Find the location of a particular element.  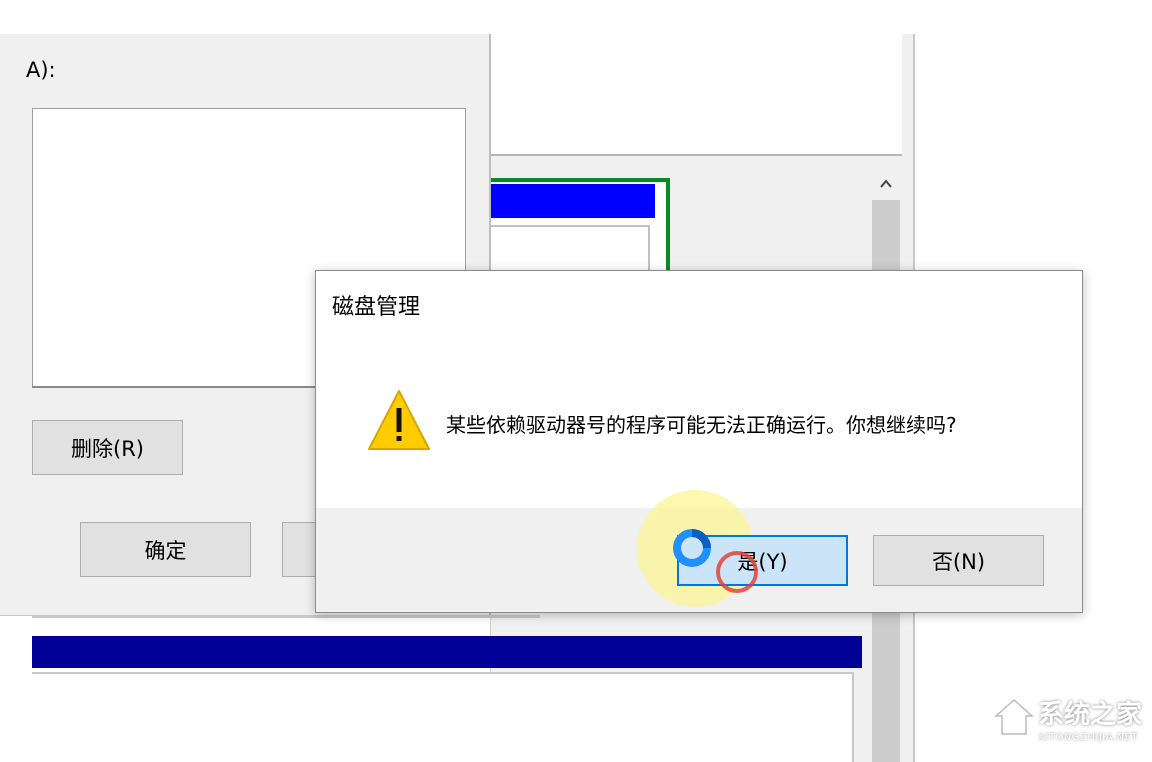

watermark-logo-icon is located at coordinates (1014, 717).